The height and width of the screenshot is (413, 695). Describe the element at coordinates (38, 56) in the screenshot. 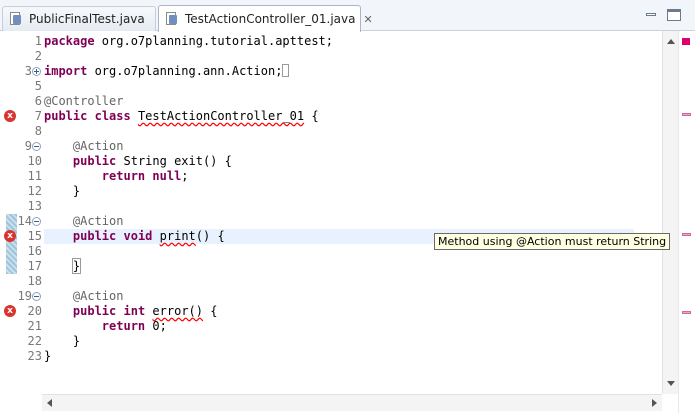

I see `line-number: 2` at that location.